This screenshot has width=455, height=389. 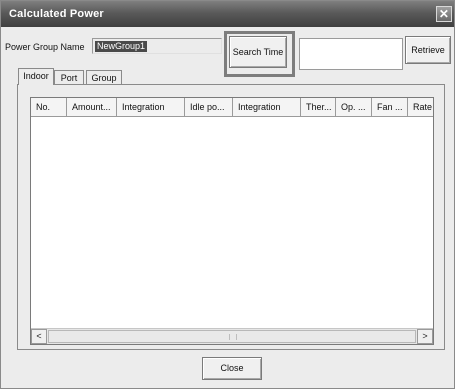 What do you see at coordinates (428, 50) in the screenshot?
I see `retrieve-button: Retrieve` at bounding box center [428, 50].